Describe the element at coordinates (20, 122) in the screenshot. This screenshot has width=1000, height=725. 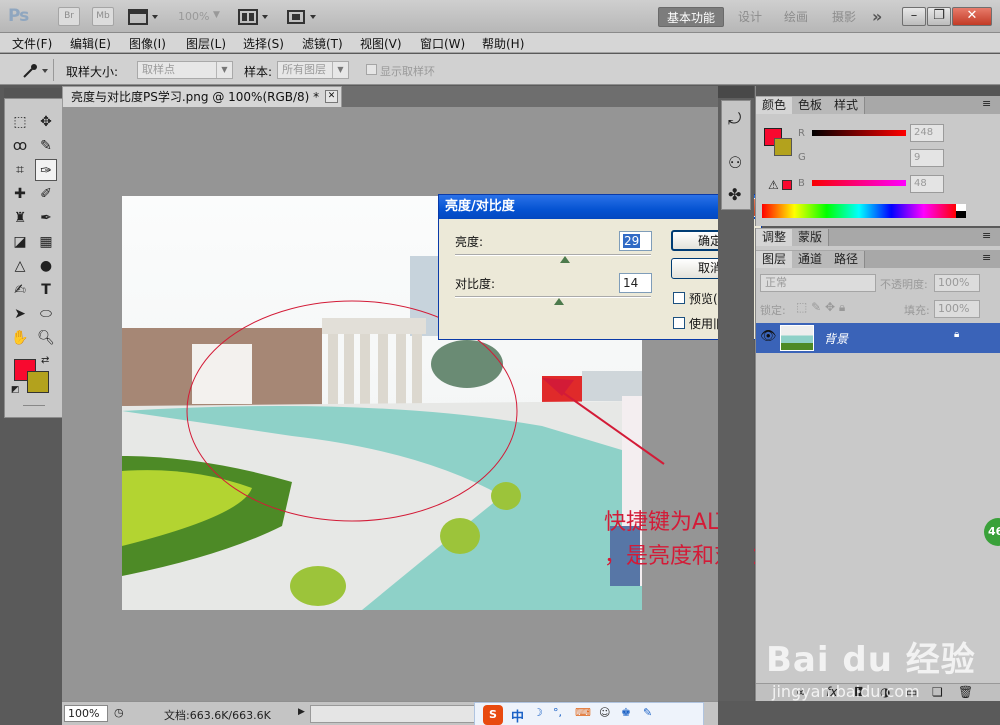
I see `marquee-tool-icon: ⬚` at that location.